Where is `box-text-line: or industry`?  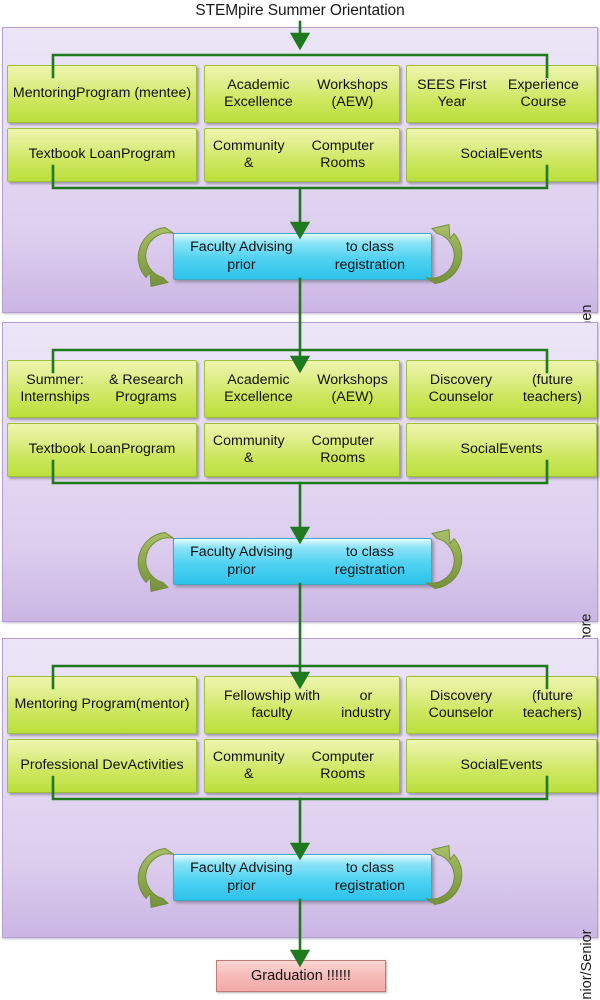 box-text-line: or industry is located at coordinates (366, 704).